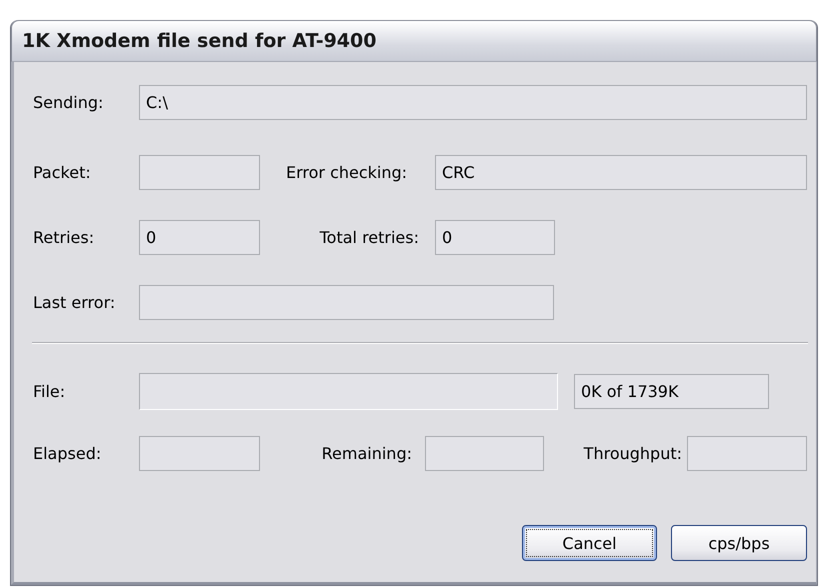 This screenshot has height=588, width=824. What do you see at coordinates (49, 391) in the screenshot?
I see `file-label: File:` at bounding box center [49, 391].